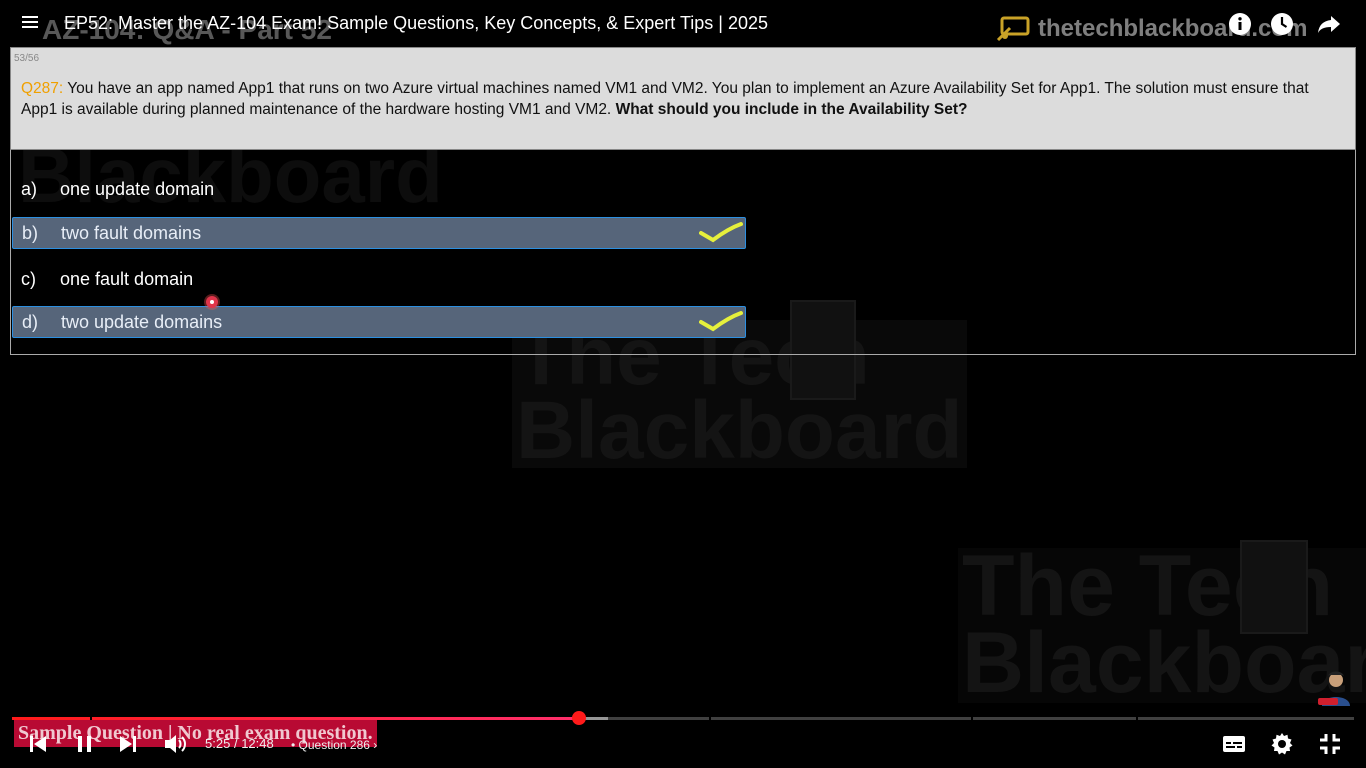  I want to click on option-text: two fault domains, so click(131, 232).